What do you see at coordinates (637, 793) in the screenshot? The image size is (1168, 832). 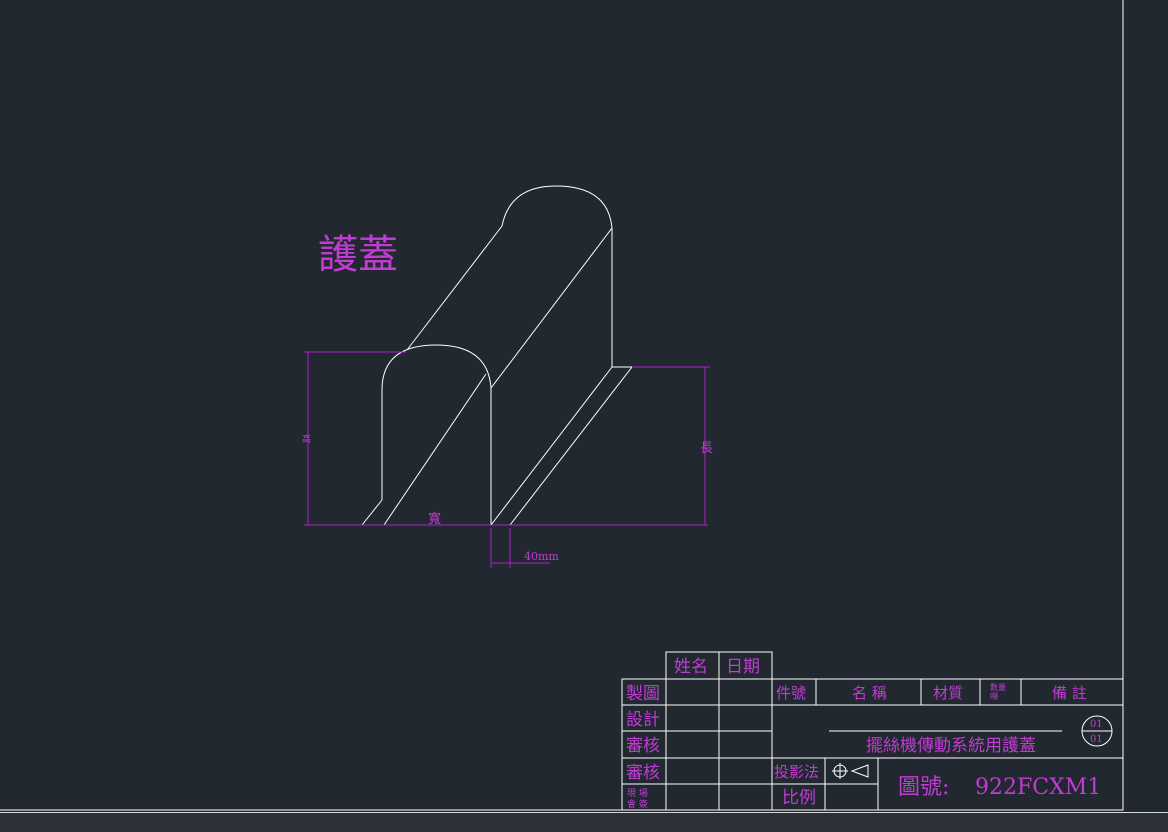 I see `row-field-a: 現 場` at bounding box center [637, 793].